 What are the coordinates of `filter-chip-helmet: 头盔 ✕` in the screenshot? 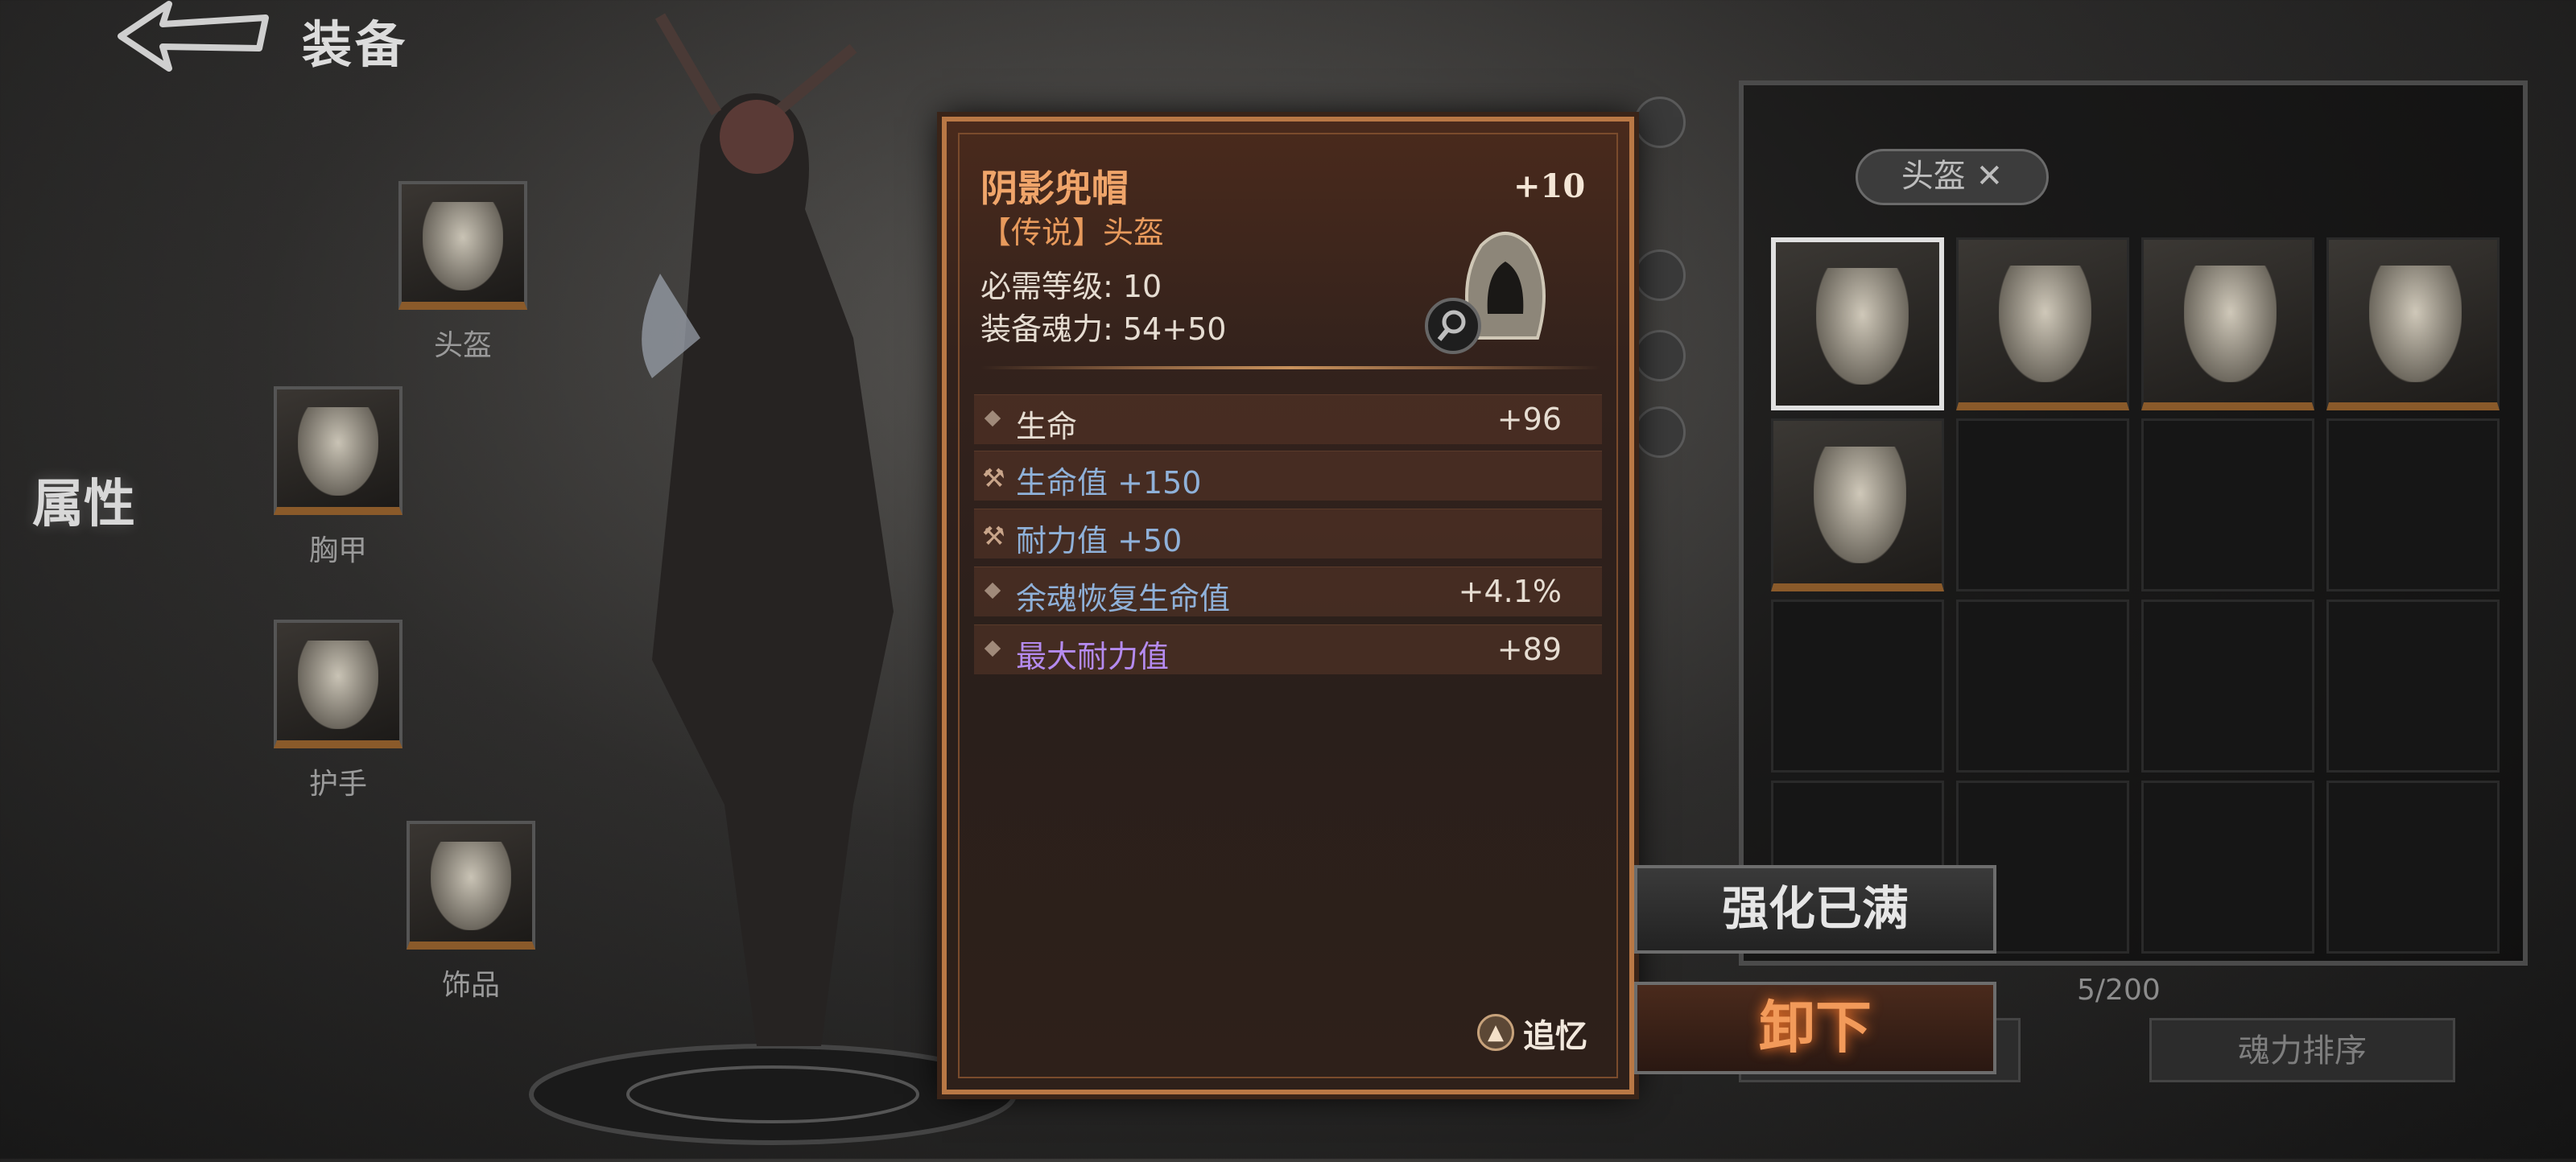 It's located at (1952, 177).